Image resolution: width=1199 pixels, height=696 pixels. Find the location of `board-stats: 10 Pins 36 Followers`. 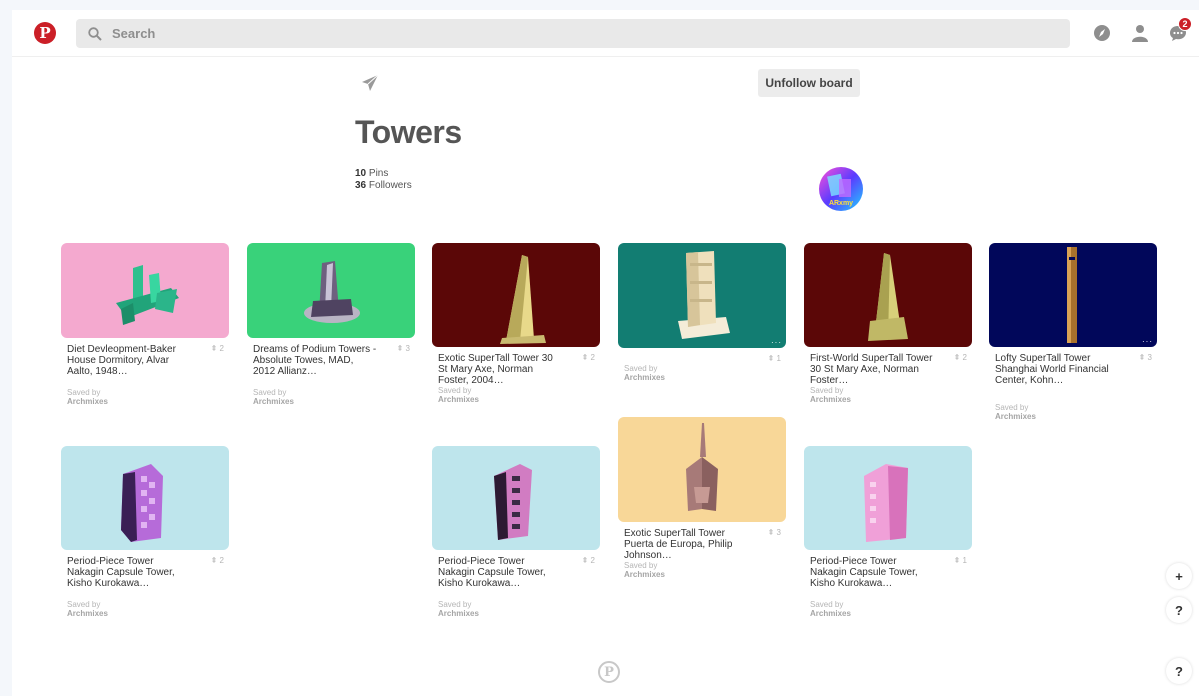

board-stats: 10 Pins 36 Followers is located at coordinates (383, 180).